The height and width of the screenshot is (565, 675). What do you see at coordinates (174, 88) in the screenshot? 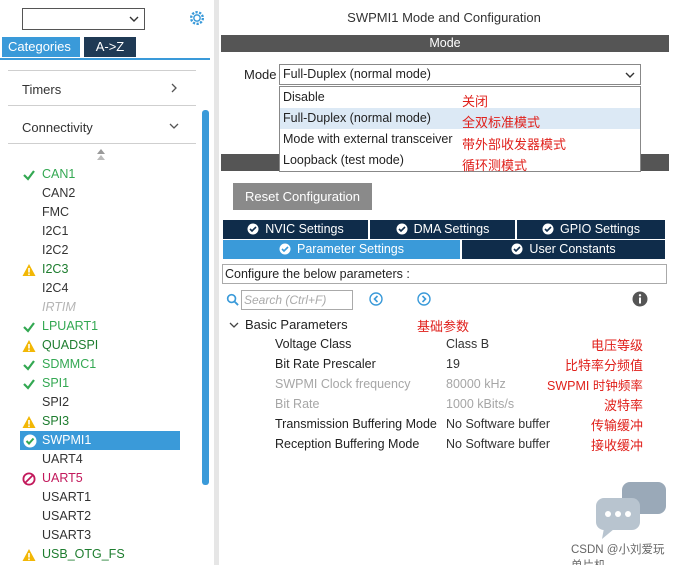
I see `chevron-right-icon` at bounding box center [174, 88].